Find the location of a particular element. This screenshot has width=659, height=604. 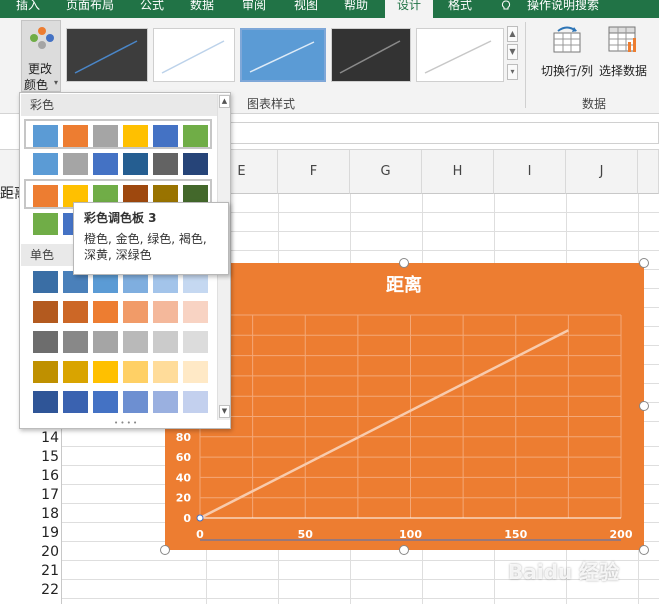

tell-me-search: 操作说明搜索 is located at coordinates (563, 9).